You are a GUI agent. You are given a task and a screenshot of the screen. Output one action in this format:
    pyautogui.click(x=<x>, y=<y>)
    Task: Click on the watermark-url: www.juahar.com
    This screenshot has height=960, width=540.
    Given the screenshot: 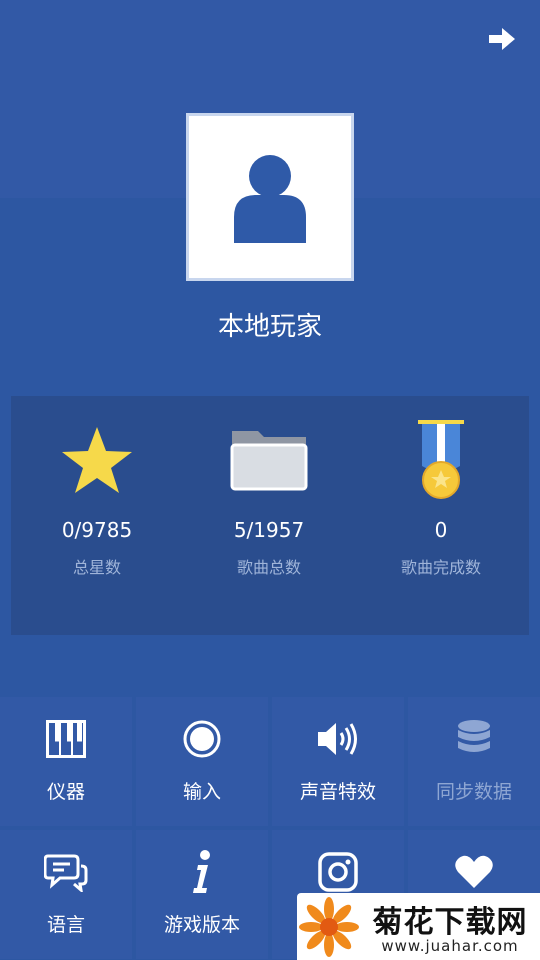 What is the action you would take?
    pyautogui.click(x=450, y=946)
    